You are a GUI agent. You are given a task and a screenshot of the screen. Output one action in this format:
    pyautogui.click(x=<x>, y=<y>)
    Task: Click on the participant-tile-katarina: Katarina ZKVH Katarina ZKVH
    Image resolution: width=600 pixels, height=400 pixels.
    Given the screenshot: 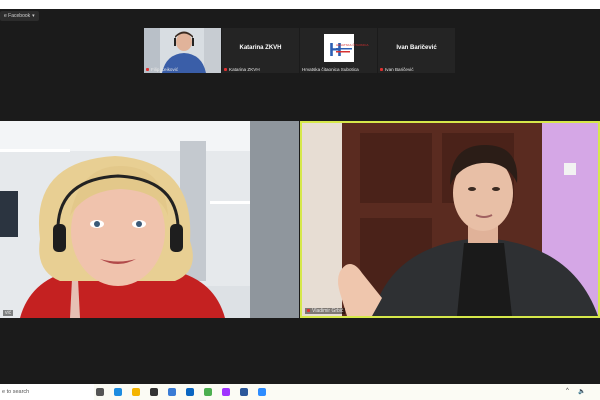 What is the action you would take?
    pyautogui.click(x=260, y=50)
    